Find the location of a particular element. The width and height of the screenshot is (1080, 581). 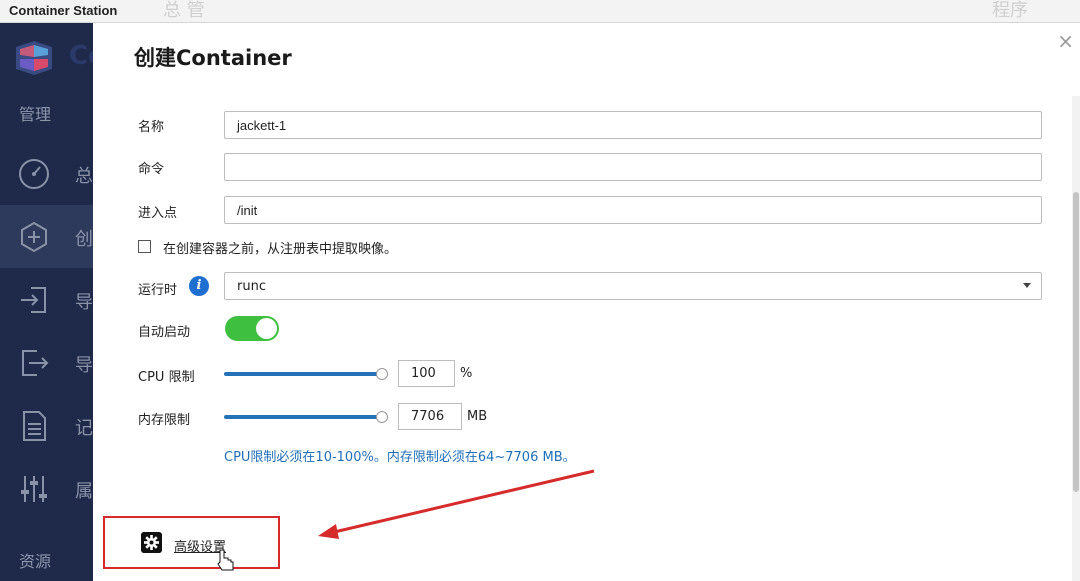

runtime-select: runc is located at coordinates (633, 286).